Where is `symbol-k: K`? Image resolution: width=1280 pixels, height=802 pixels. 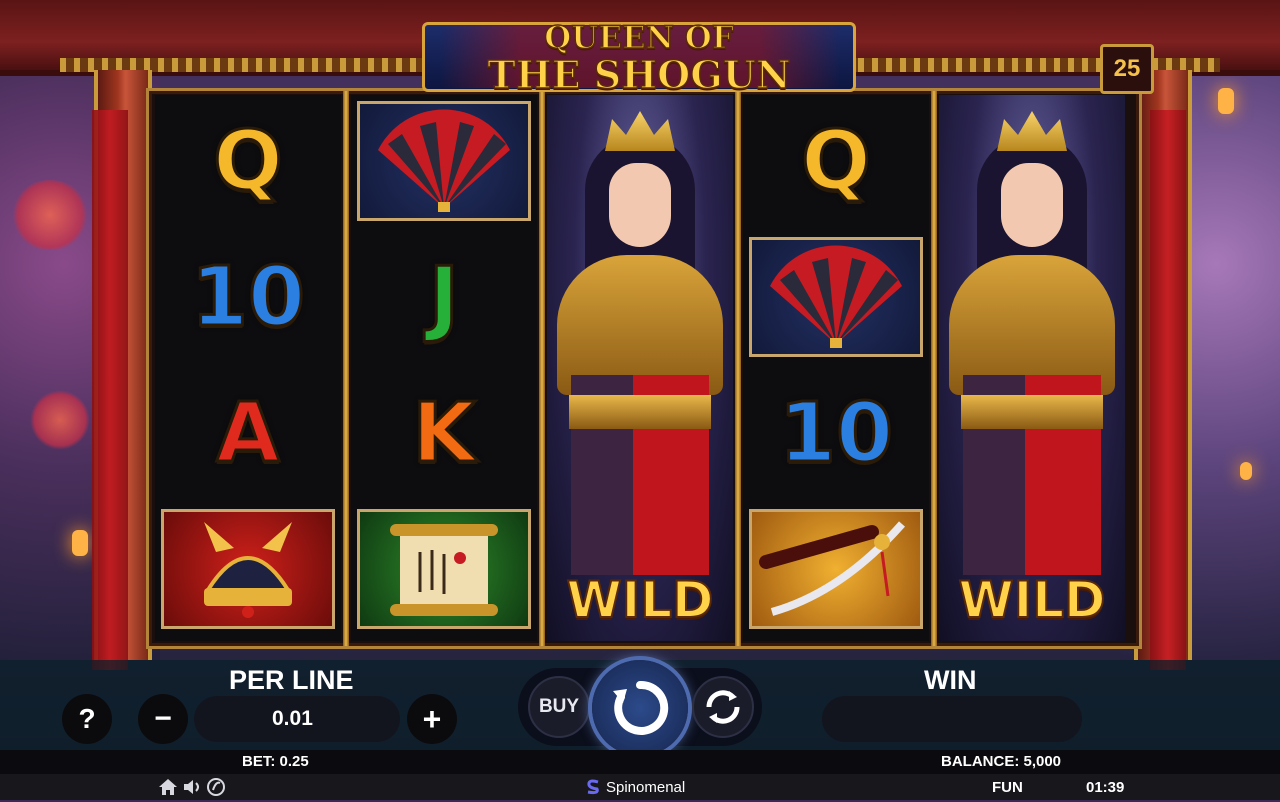
symbol-k: K is located at coordinates (444, 433).